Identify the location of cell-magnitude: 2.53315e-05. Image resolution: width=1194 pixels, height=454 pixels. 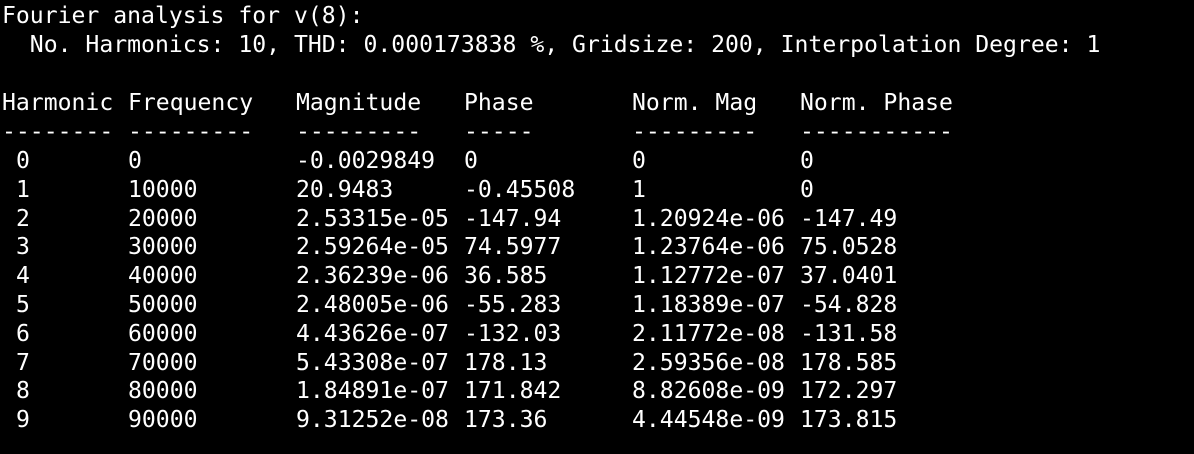
(372, 218).